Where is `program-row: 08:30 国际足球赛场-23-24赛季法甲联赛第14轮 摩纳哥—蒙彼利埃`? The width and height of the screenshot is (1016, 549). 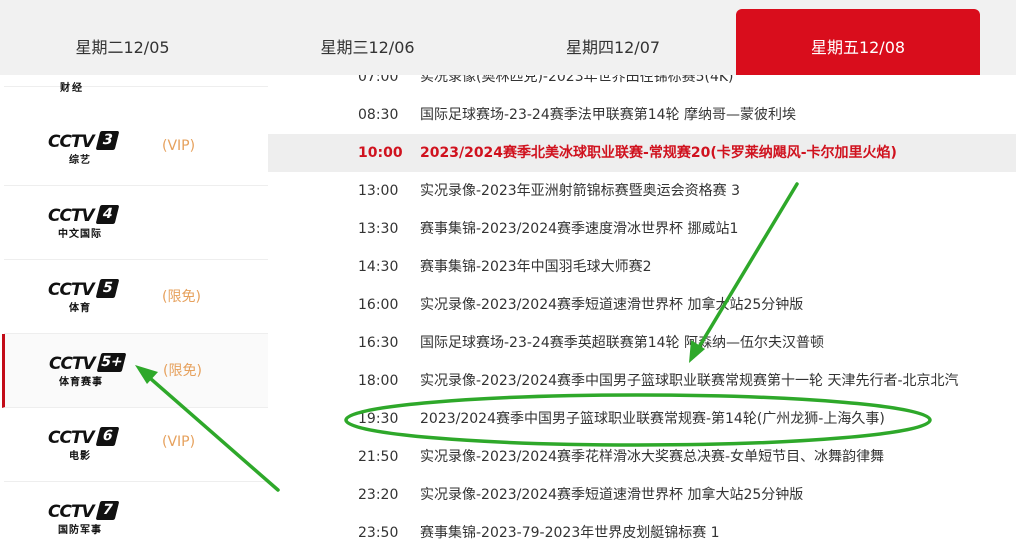 program-row: 08:30 国际足球赛场-23-24赛季法甲联赛第14轮 摩纳哥—蒙彼利埃 is located at coordinates (642, 115).